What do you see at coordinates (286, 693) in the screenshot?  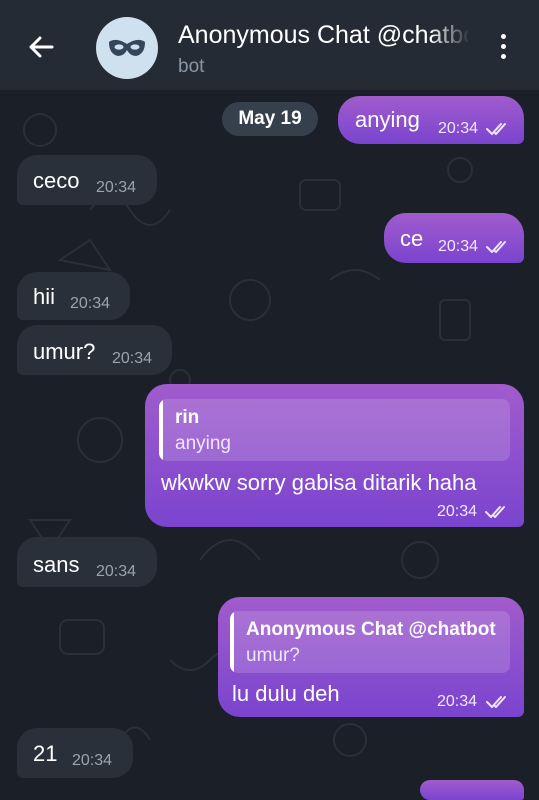 I see `message-text: lu dulu deh` at bounding box center [286, 693].